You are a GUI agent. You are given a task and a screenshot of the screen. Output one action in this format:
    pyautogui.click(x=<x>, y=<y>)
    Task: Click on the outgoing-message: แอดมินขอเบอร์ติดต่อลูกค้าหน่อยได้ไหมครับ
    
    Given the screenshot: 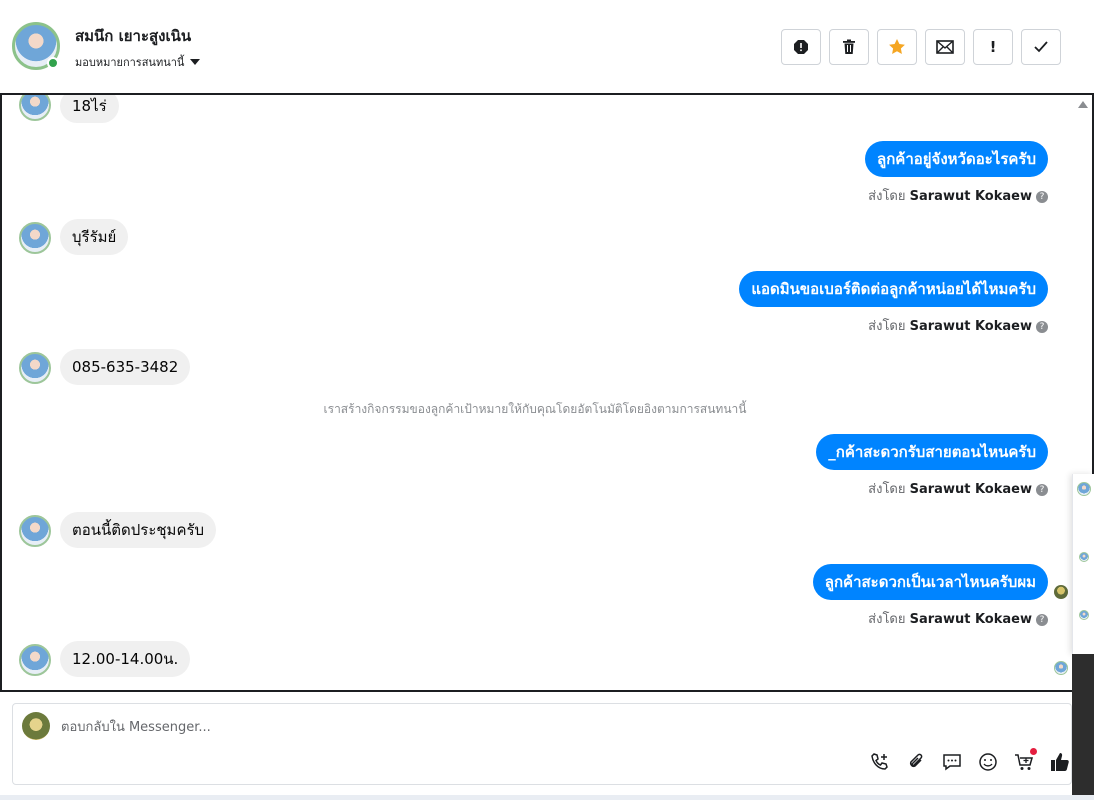 What is the action you would take?
    pyautogui.click(x=893, y=289)
    